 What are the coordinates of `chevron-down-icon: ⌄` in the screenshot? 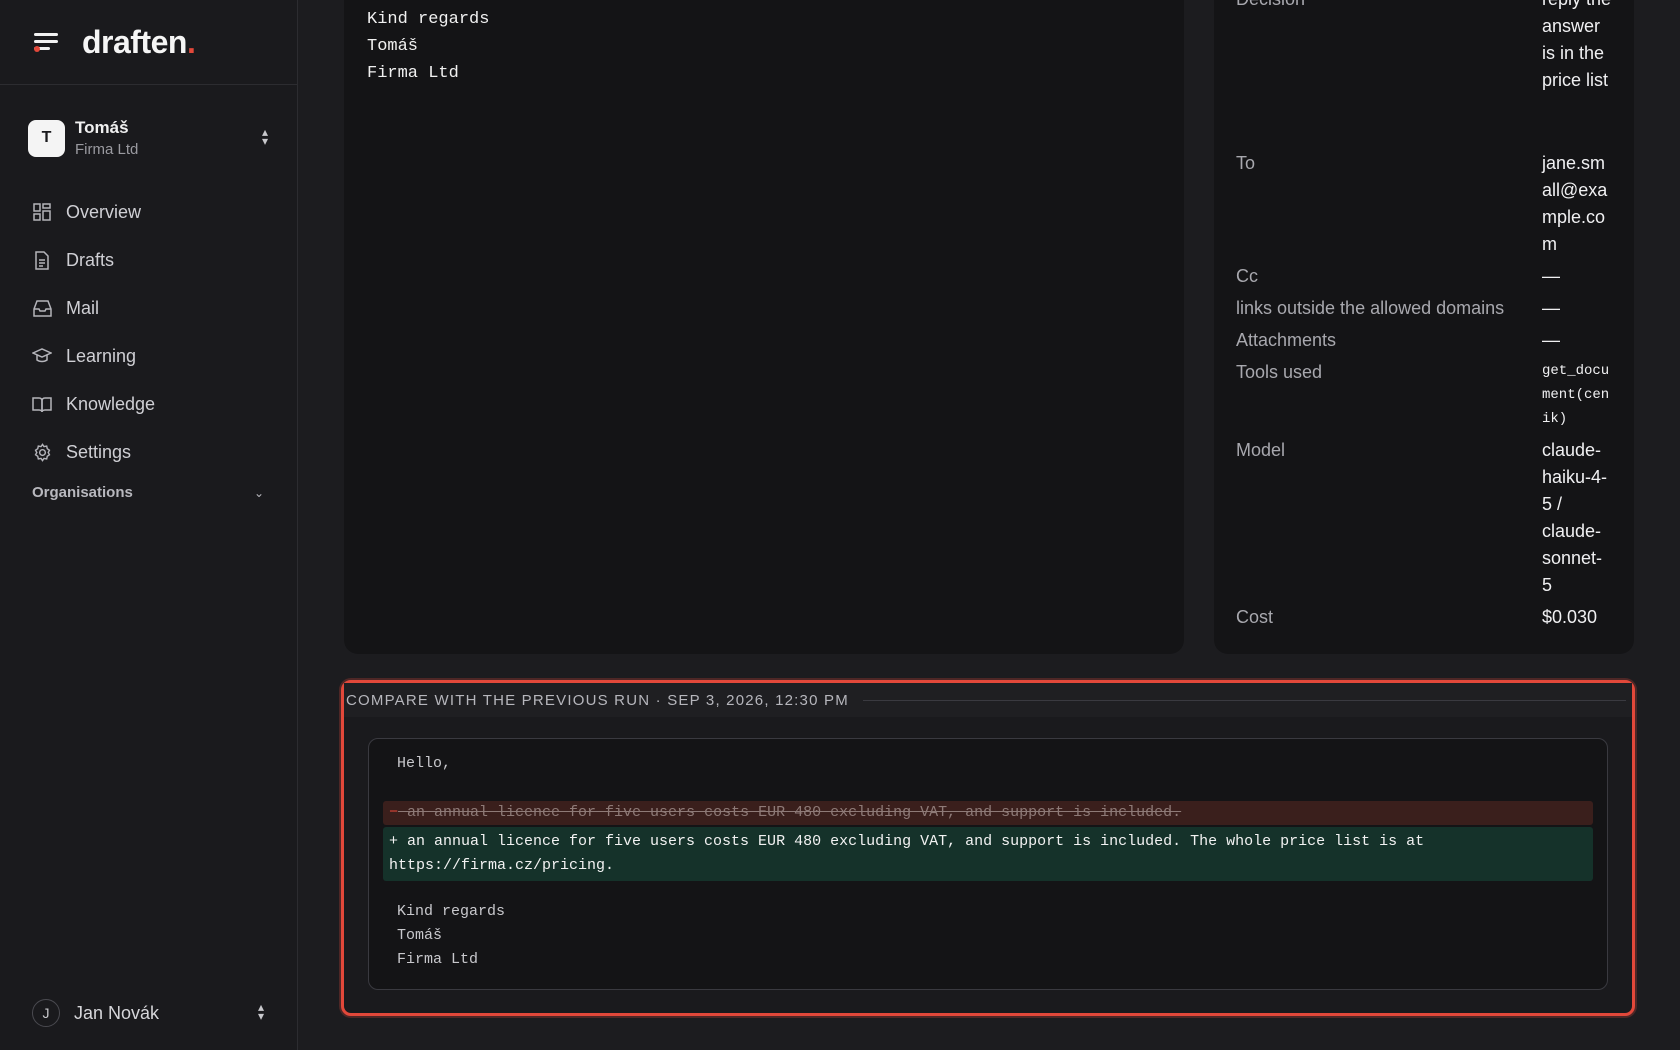 It's located at (258, 492).